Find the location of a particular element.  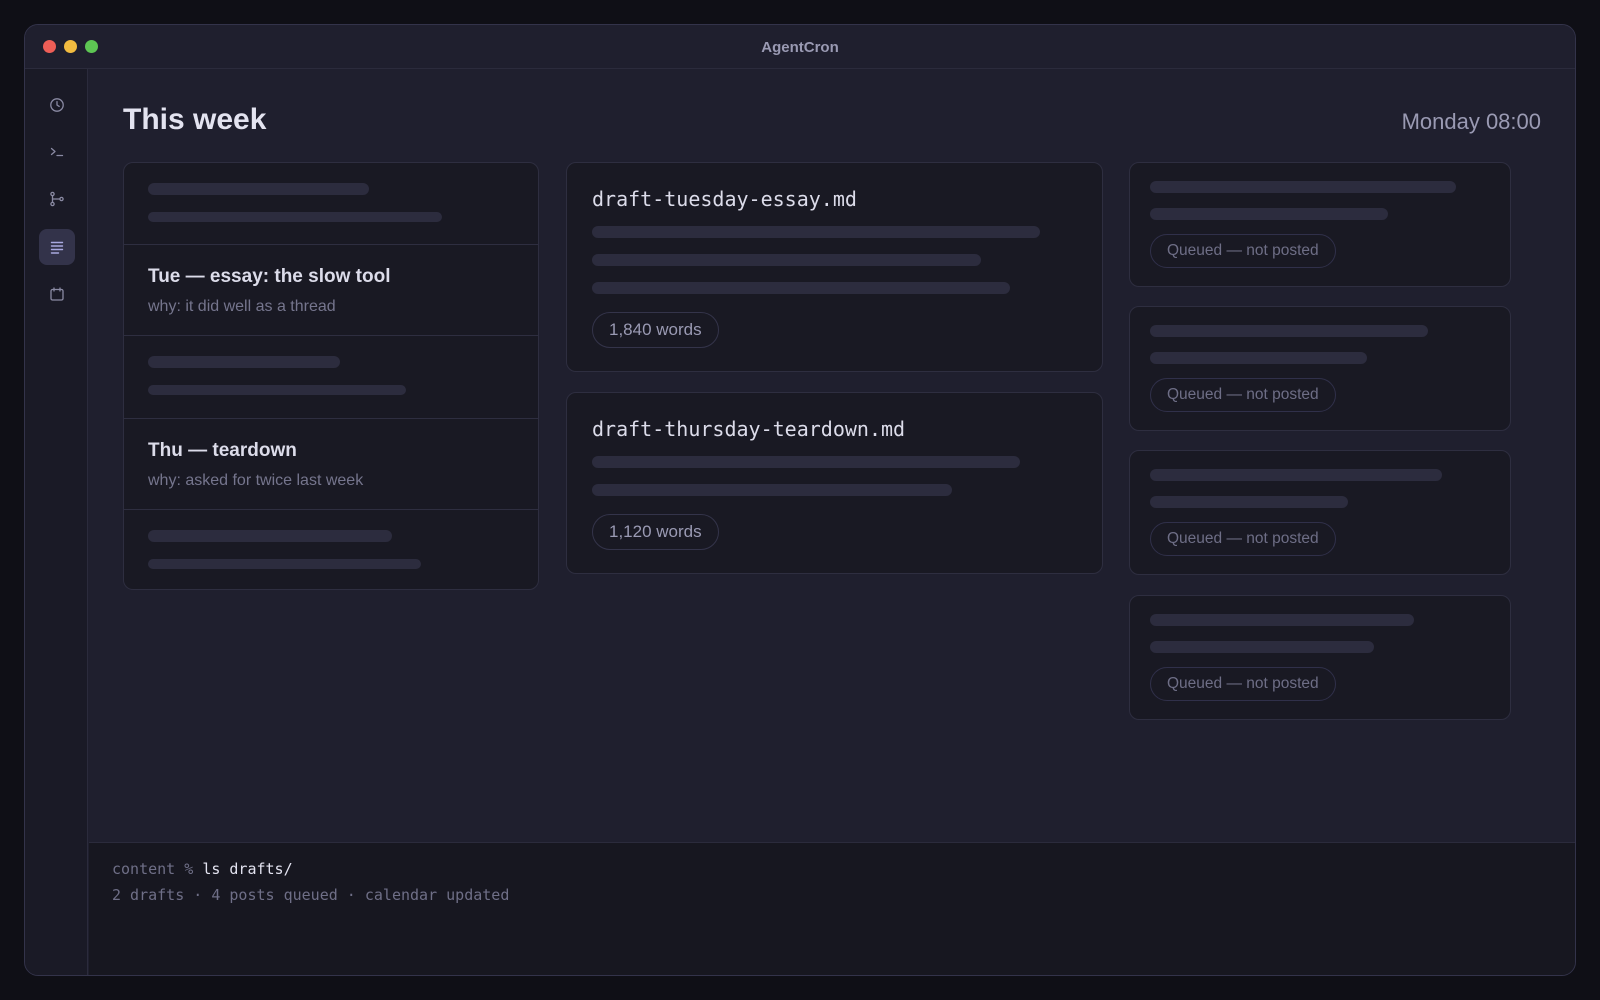

terminal-icon is located at coordinates (57, 152).